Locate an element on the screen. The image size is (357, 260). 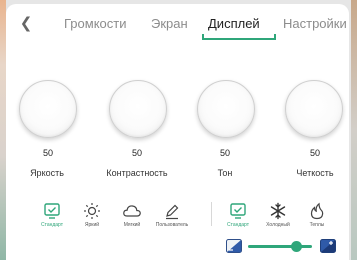
contrast-label: Контрастность is located at coordinates (137, 173).